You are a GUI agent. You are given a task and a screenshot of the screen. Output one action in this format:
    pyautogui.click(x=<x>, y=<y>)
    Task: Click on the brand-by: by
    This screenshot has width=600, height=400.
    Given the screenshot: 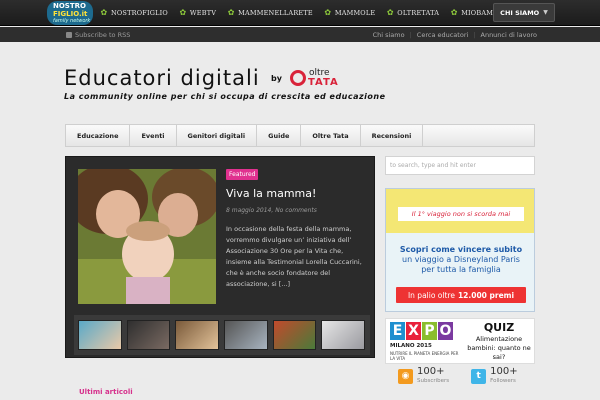 What is the action you would take?
    pyautogui.click(x=276, y=78)
    